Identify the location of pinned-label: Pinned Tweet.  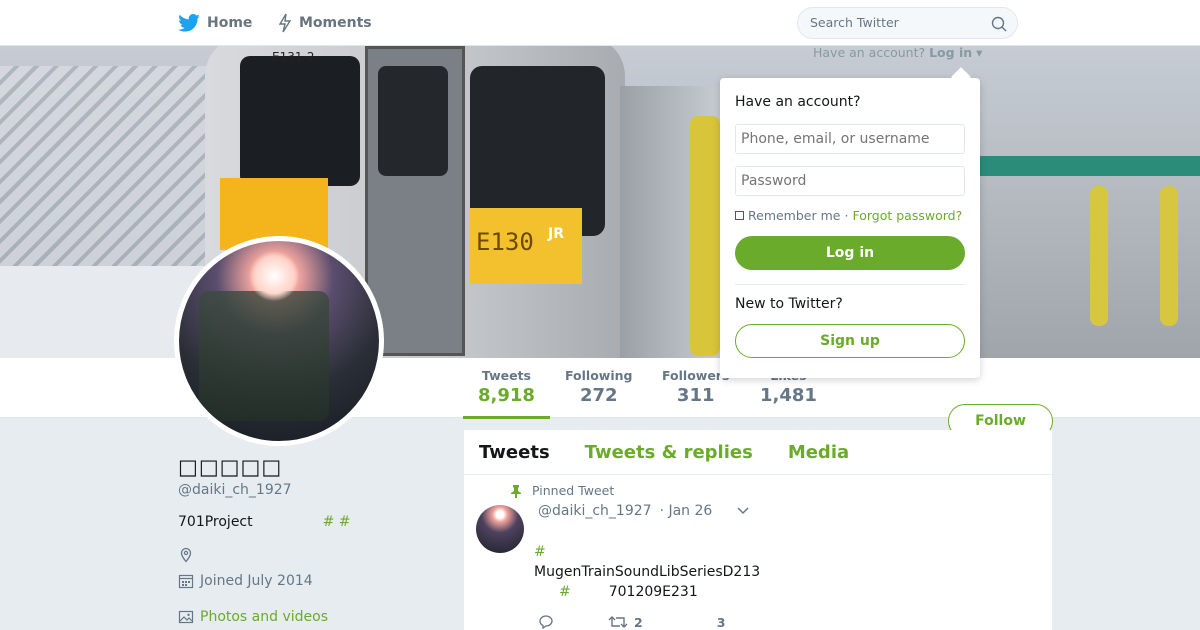
(562, 490).